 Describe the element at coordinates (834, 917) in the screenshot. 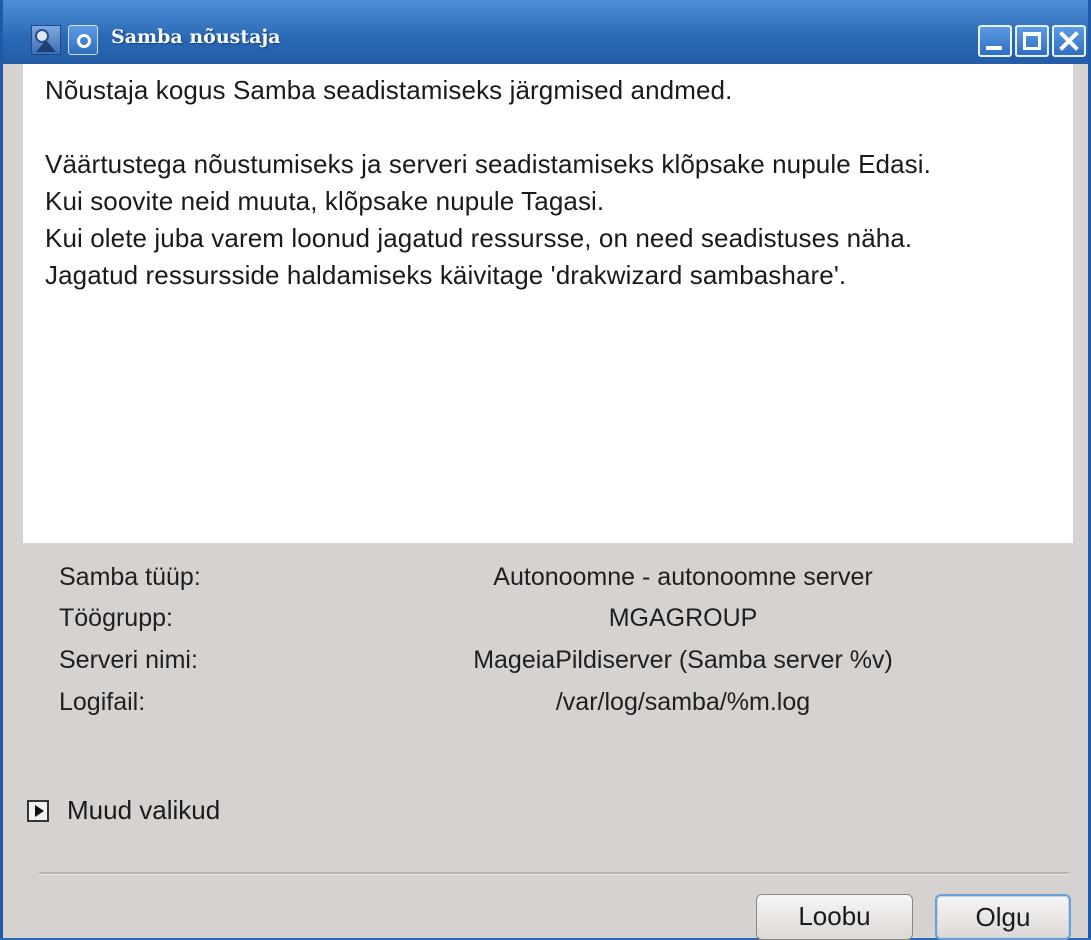

I see `cancel-button: Loobu` at that location.